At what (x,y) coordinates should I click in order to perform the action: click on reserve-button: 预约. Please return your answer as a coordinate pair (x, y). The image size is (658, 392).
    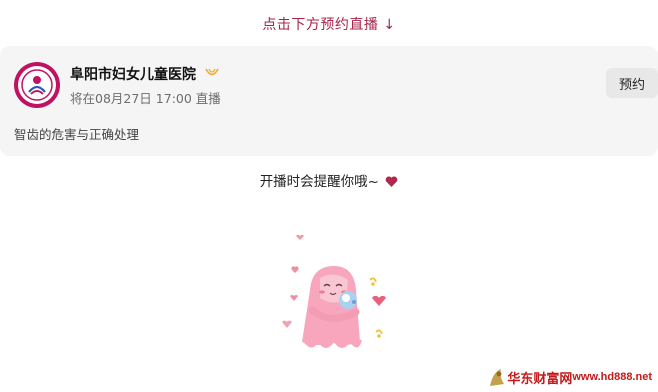
    Looking at the image, I should click on (632, 83).